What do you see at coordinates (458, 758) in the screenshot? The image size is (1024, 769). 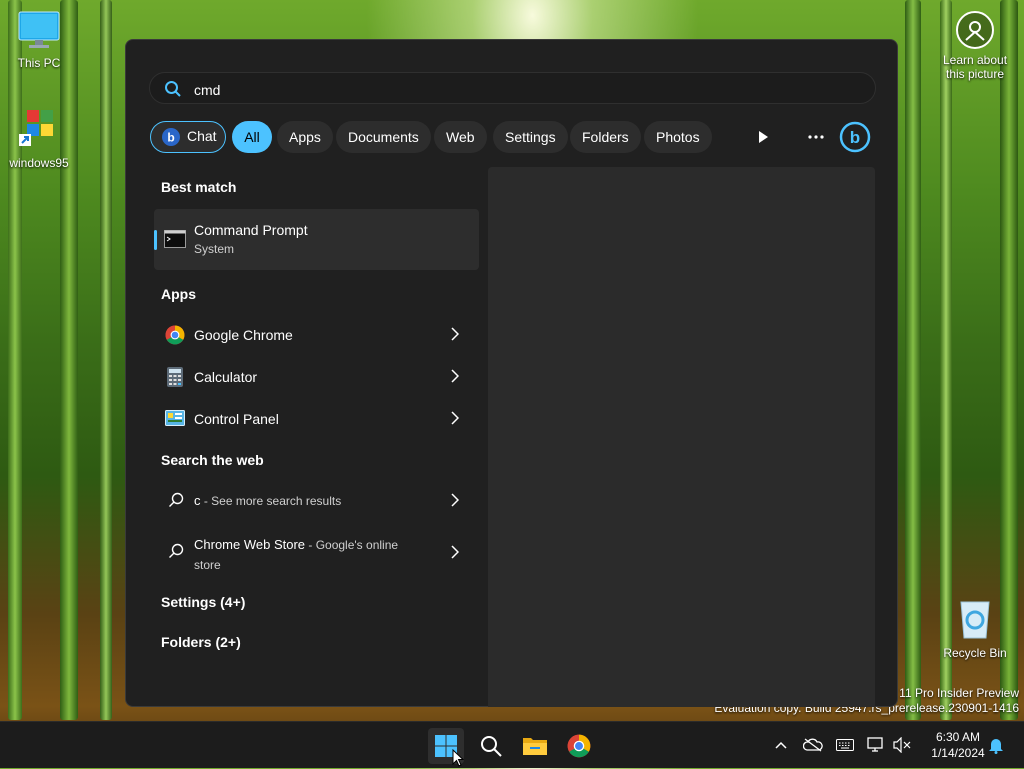 I see `mouse-cursor-icon` at bounding box center [458, 758].